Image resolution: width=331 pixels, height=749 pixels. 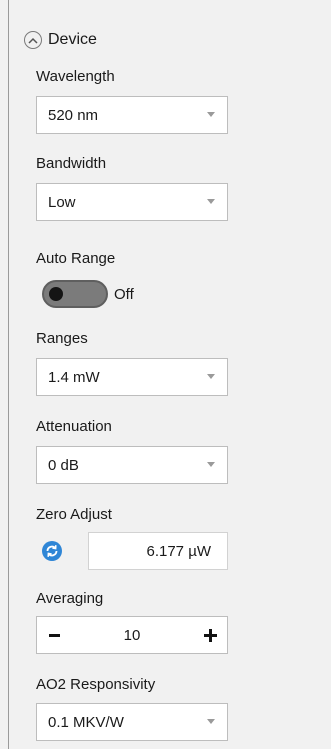 I want to click on bandwidth-label: Bandwidth, so click(x=71, y=163).